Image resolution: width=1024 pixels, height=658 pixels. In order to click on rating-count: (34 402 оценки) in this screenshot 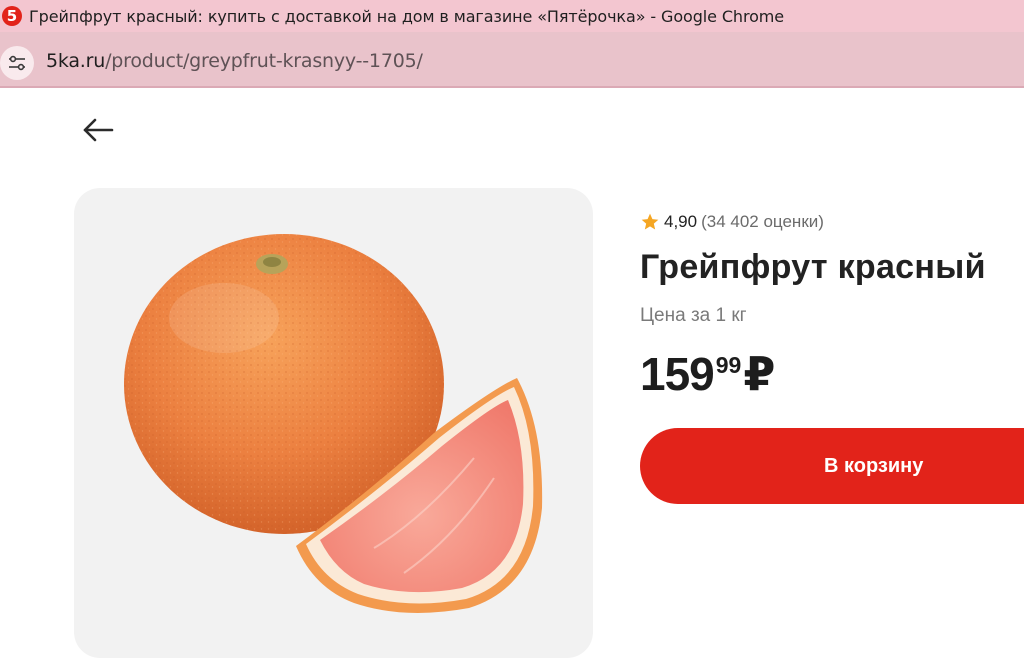, I will do `click(762, 222)`.